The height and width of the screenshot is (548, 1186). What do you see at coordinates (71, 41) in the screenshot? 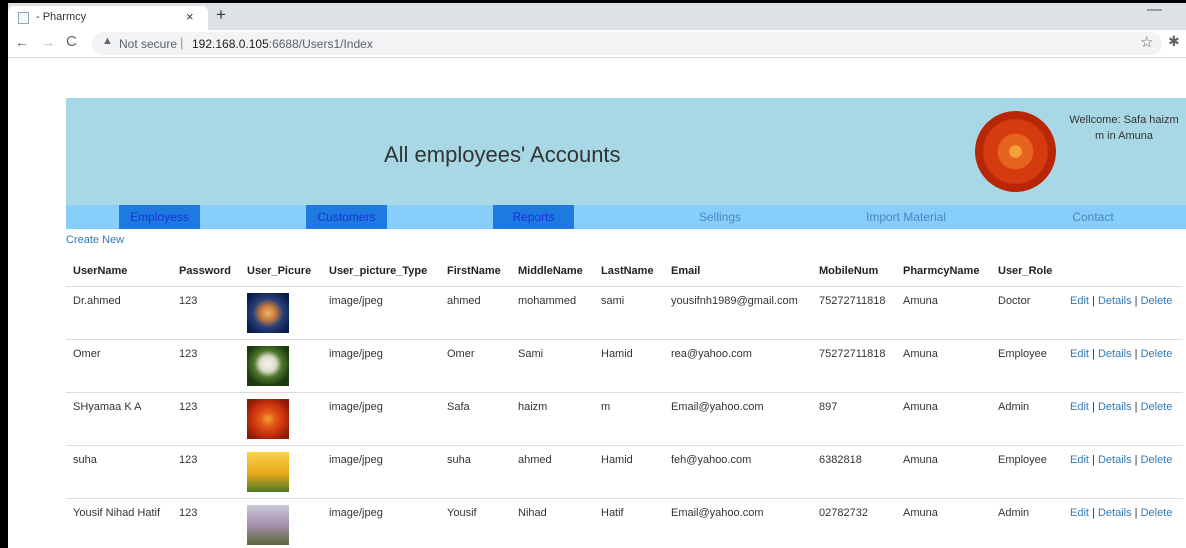
I see `reload-icon: C` at bounding box center [71, 41].